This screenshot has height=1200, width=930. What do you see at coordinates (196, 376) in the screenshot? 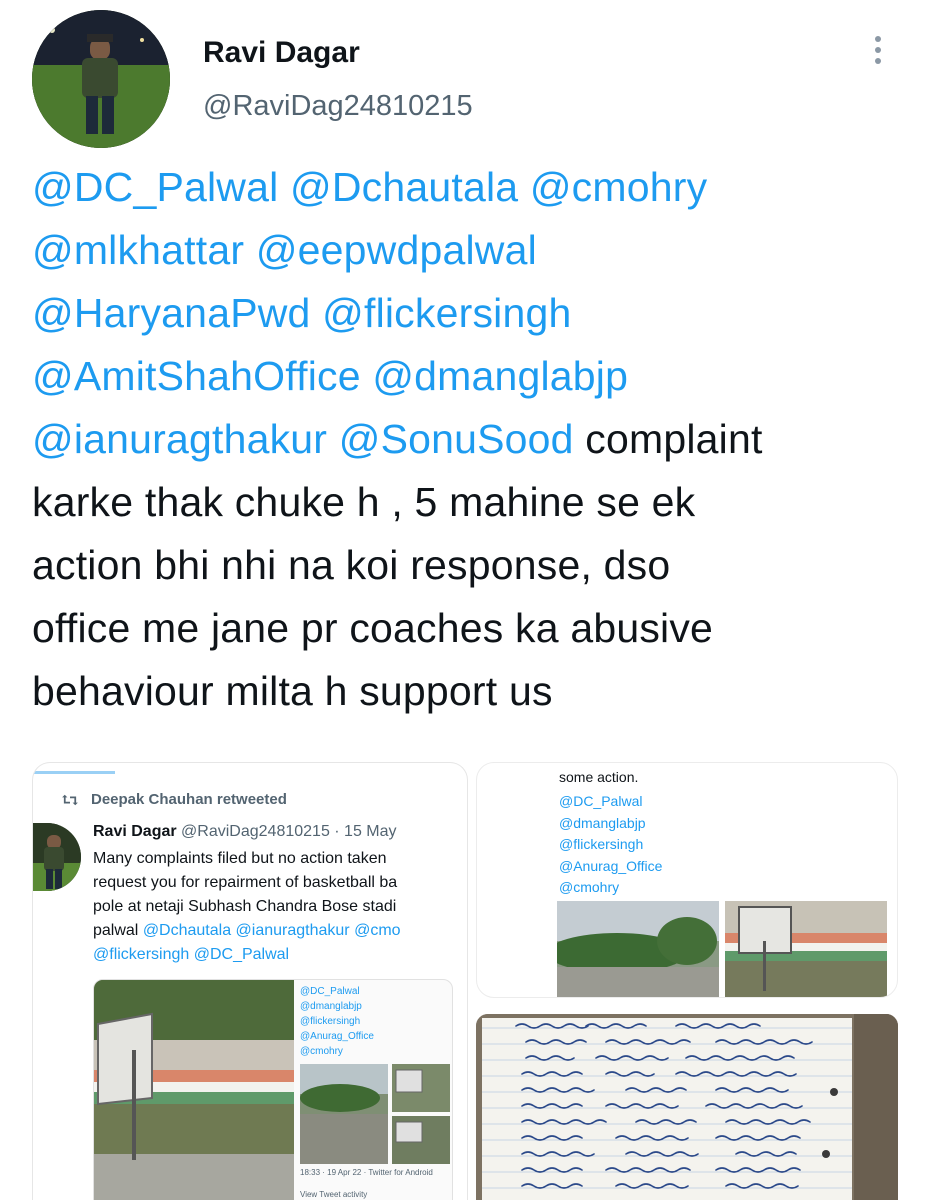
I see `mention-link: @AmitShahOffice` at bounding box center [196, 376].